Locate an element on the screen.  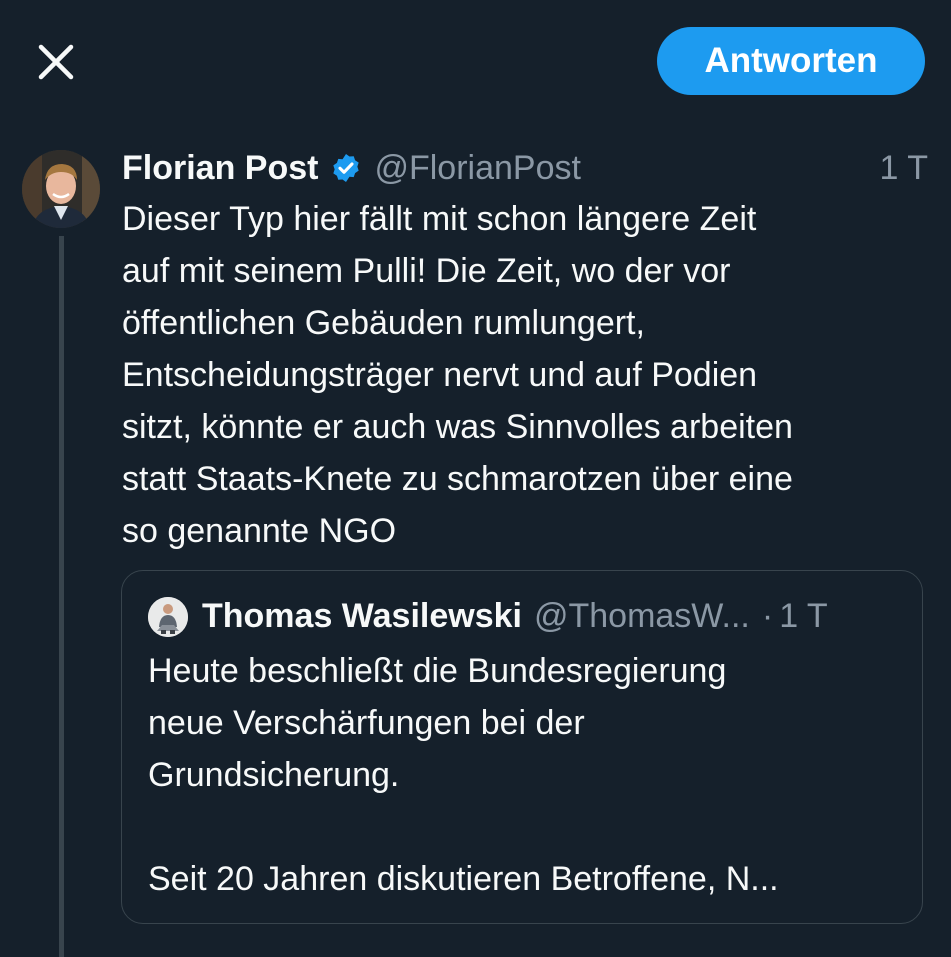
author-name: Florian Post is located at coordinates (220, 168).